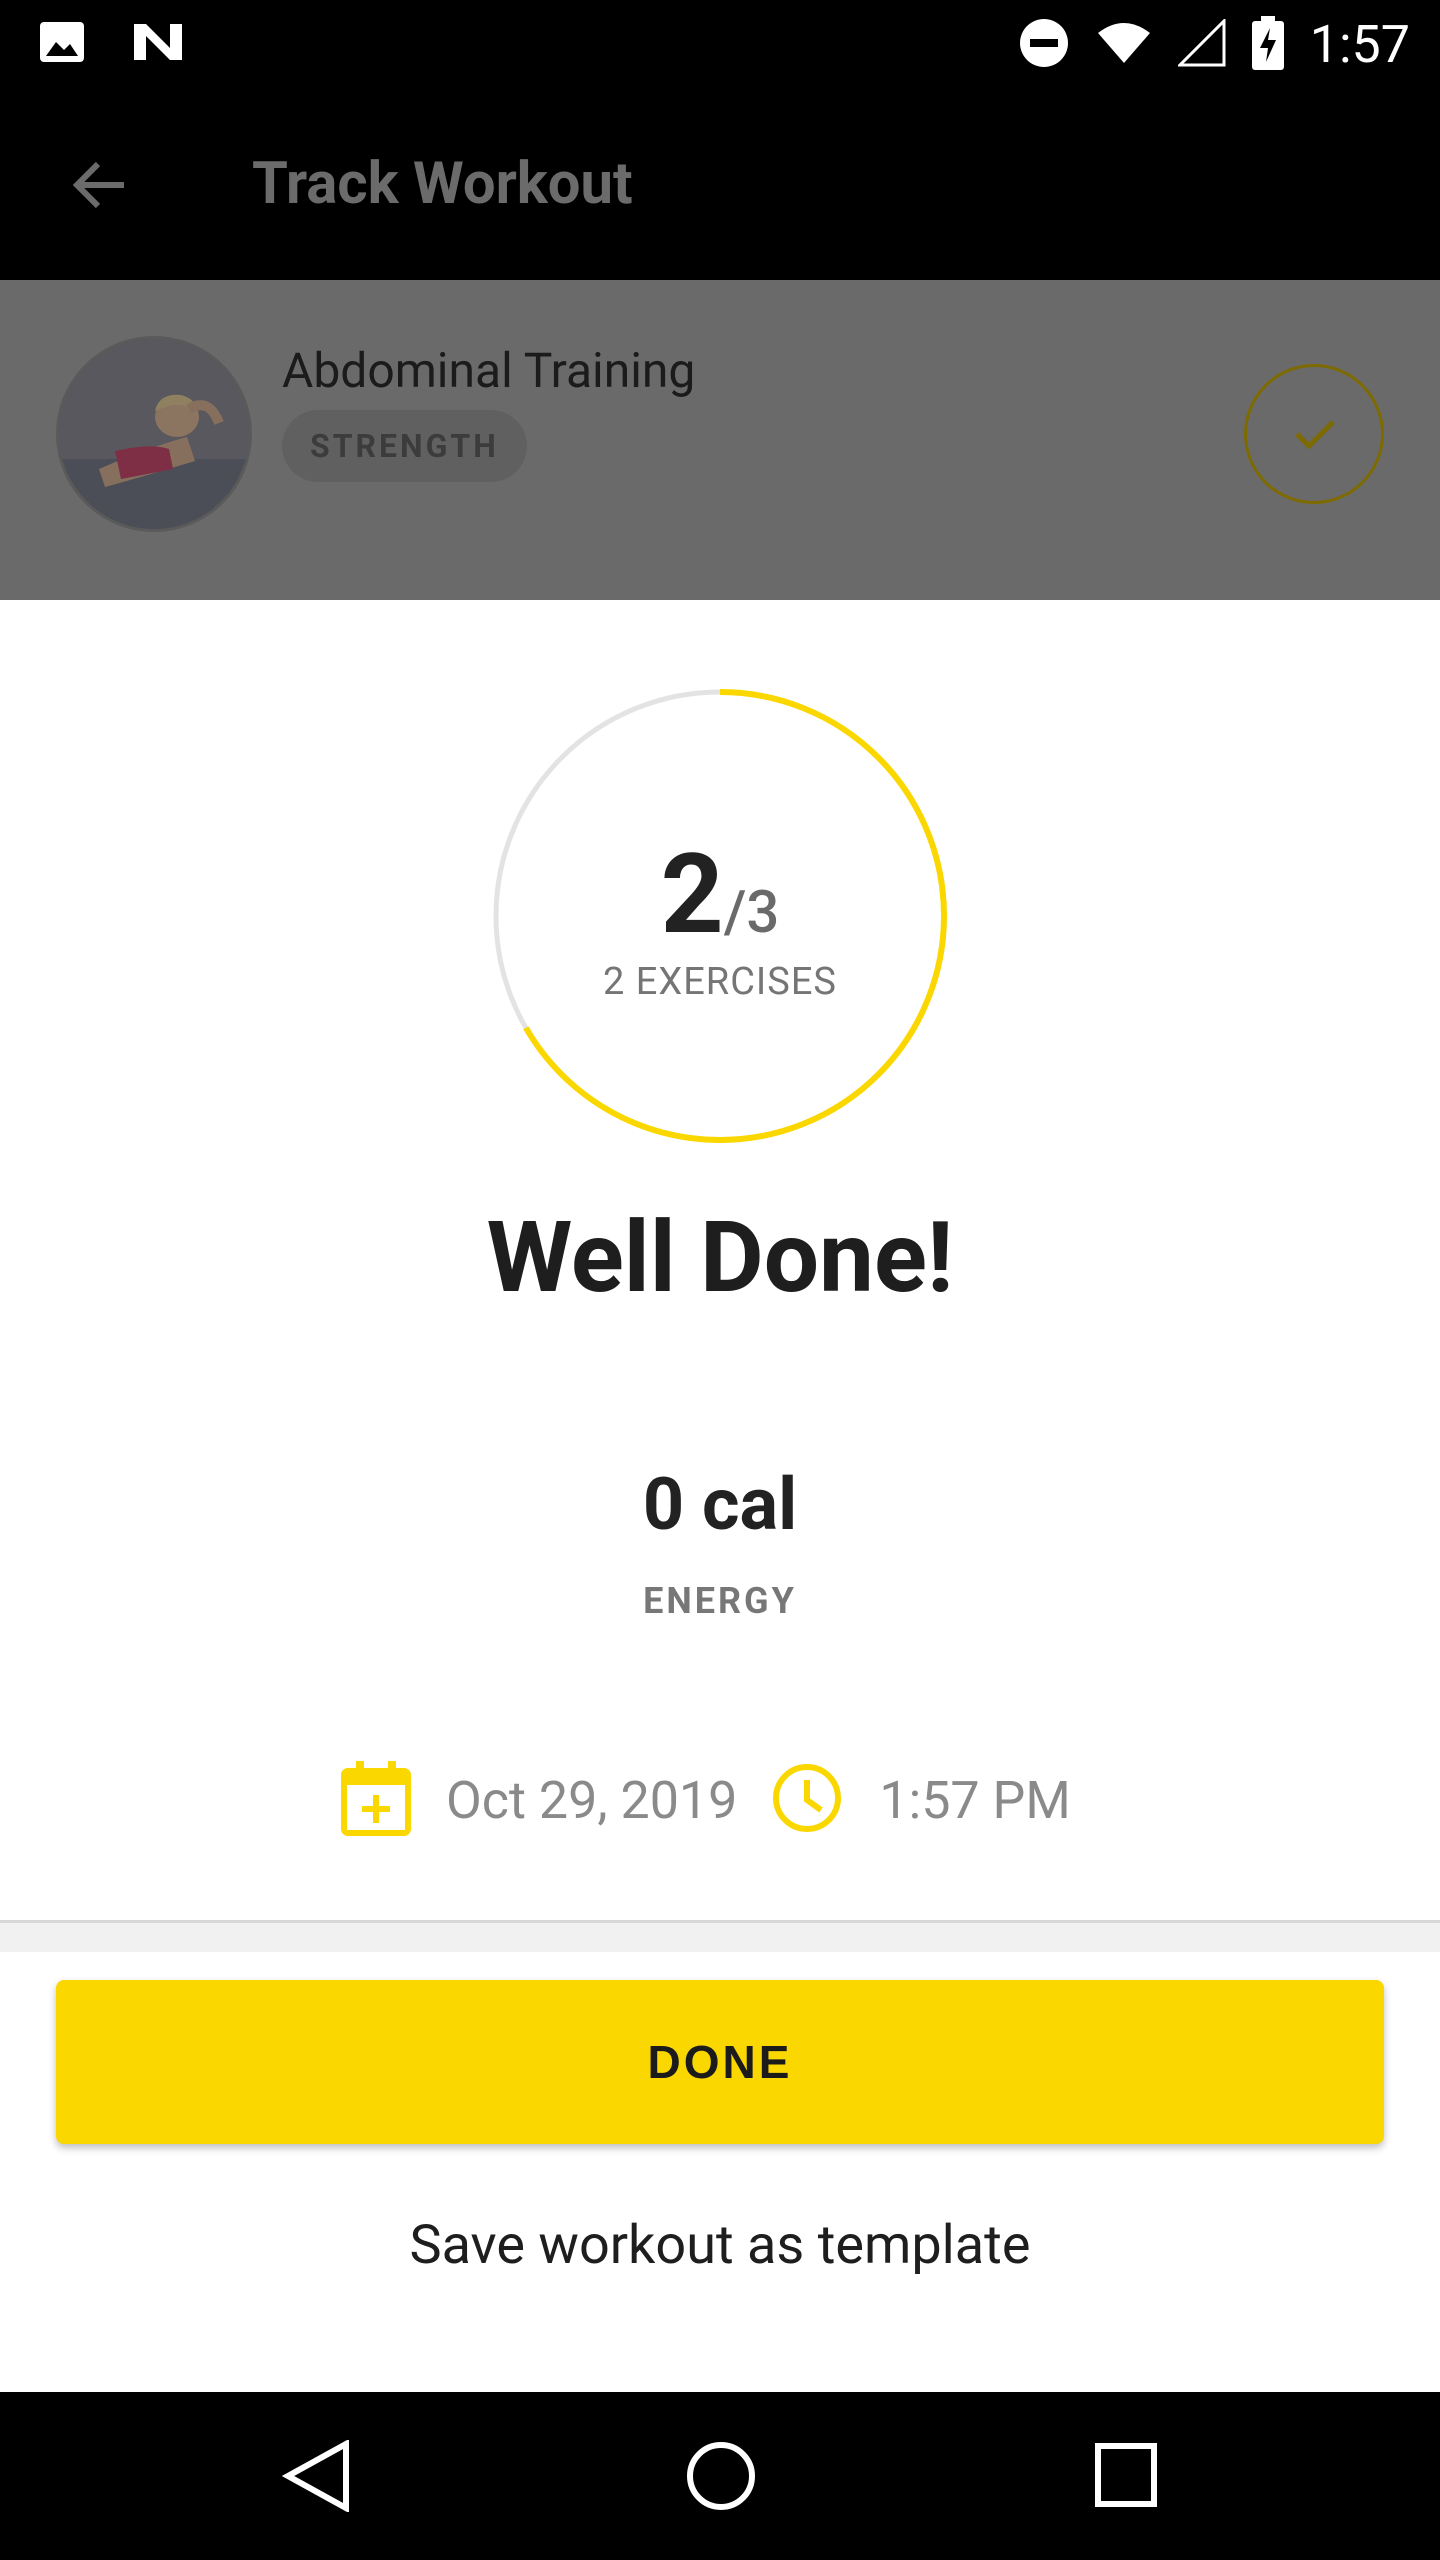 The height and width of the screenshot is (2560, 1440). I want to click on do-not-disturb-icon, so click(1044, 45).